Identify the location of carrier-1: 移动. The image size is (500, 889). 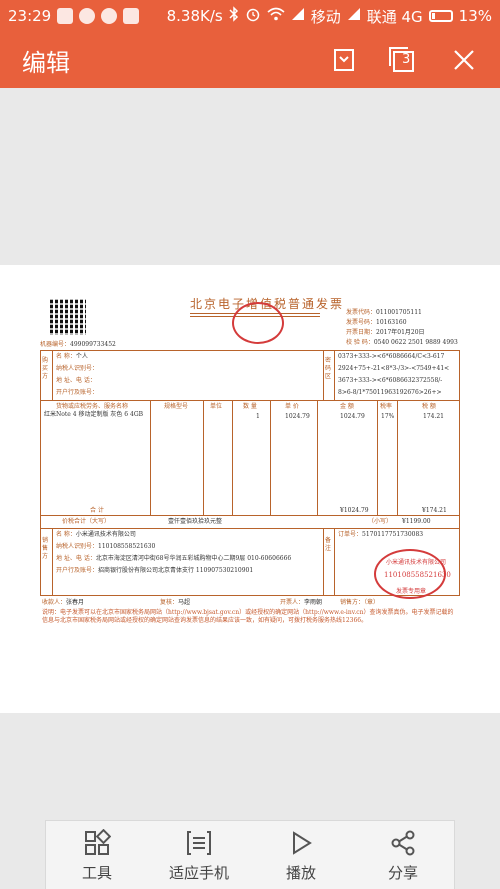
(325, 16).